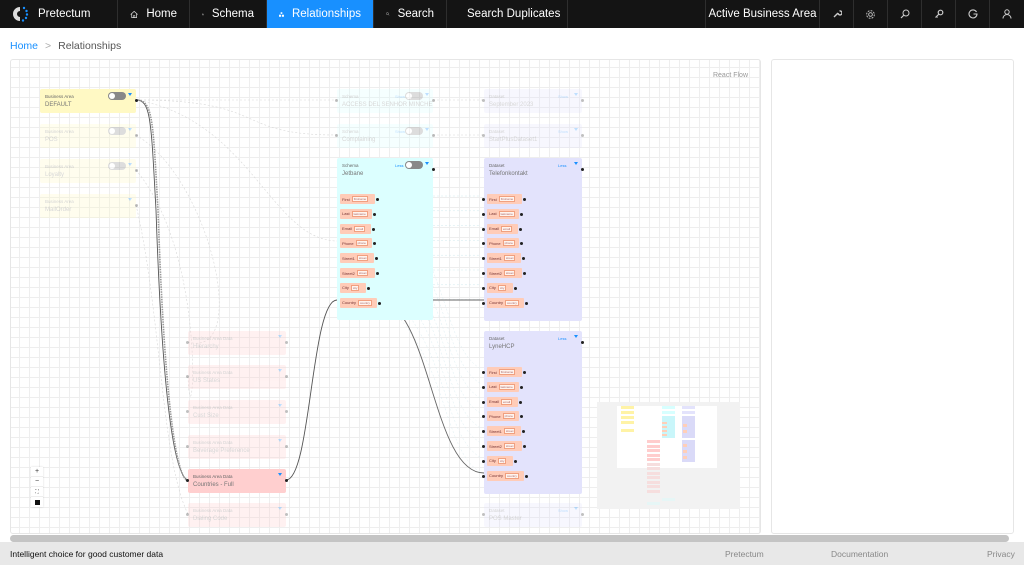  Describe the element at coordinates (1007, 14) in the screenshot. I see `user-button` at that location.